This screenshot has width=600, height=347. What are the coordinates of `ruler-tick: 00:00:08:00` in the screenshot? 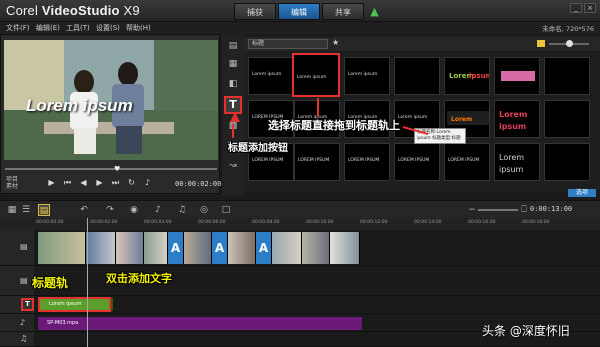 It's located at (266, 222).